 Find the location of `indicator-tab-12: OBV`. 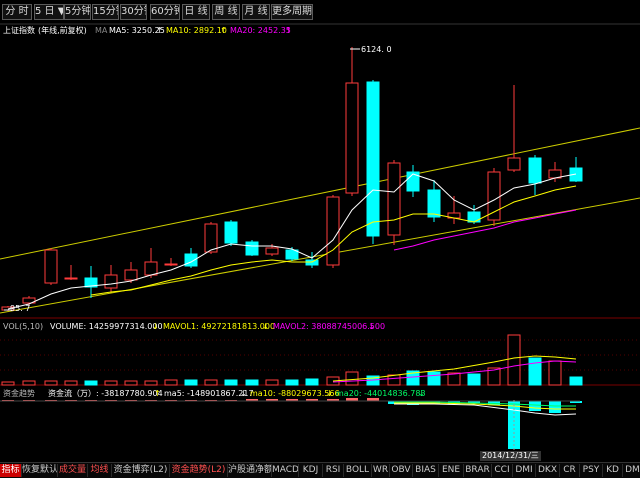

indicator-tab-12: OBV is located at coordinates (401, 470).